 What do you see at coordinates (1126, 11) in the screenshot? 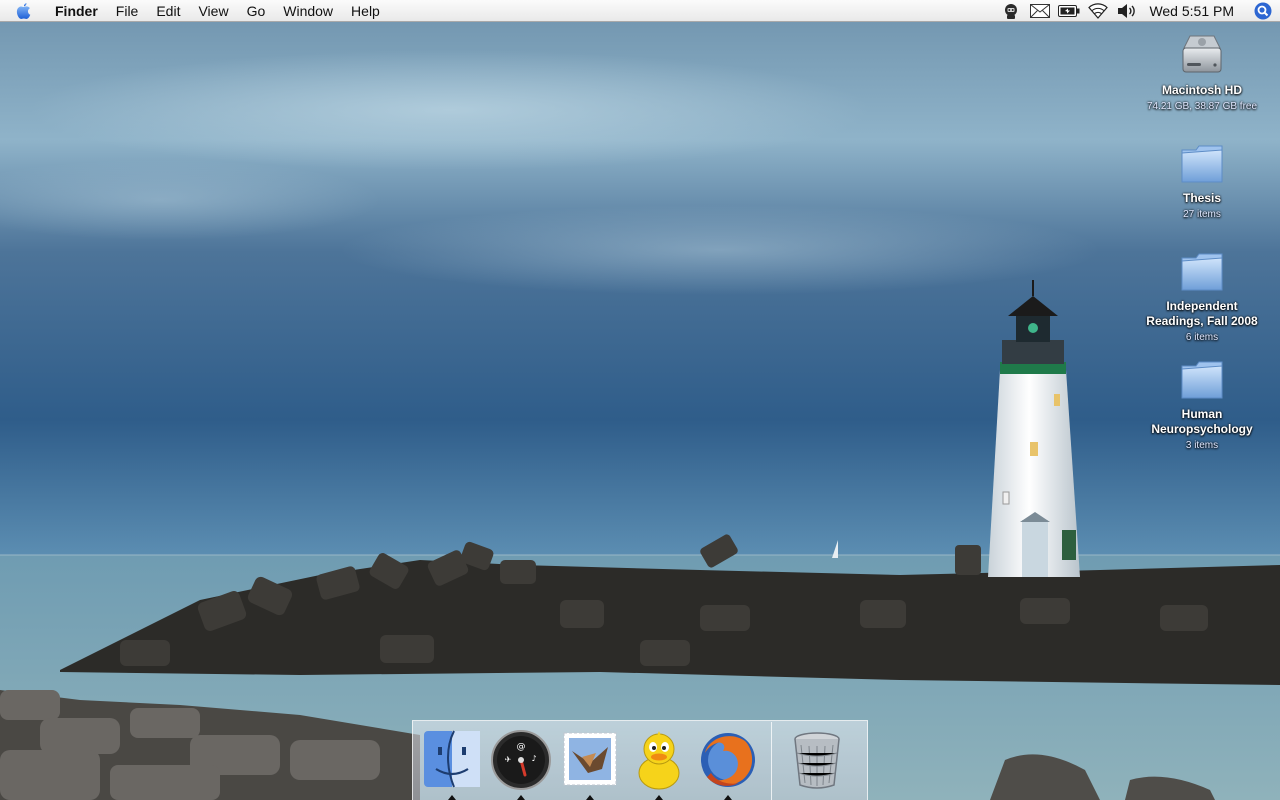
I see `volume-icon` at bounding box center [1126, 11].